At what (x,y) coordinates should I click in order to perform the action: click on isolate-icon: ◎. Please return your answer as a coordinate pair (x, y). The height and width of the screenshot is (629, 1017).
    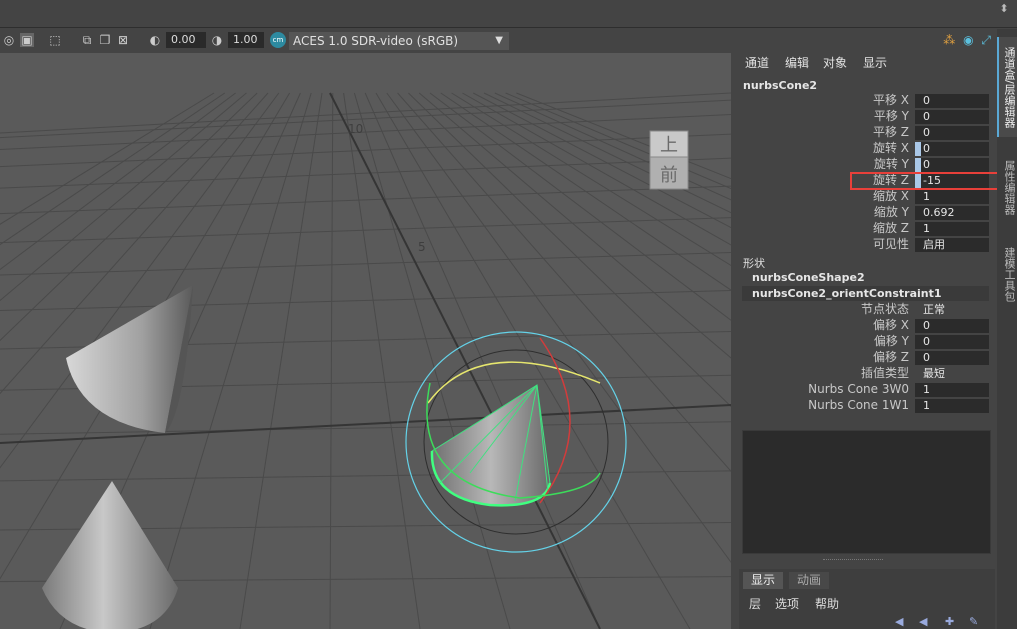
    Looking at the image, I should click on (9, 40).